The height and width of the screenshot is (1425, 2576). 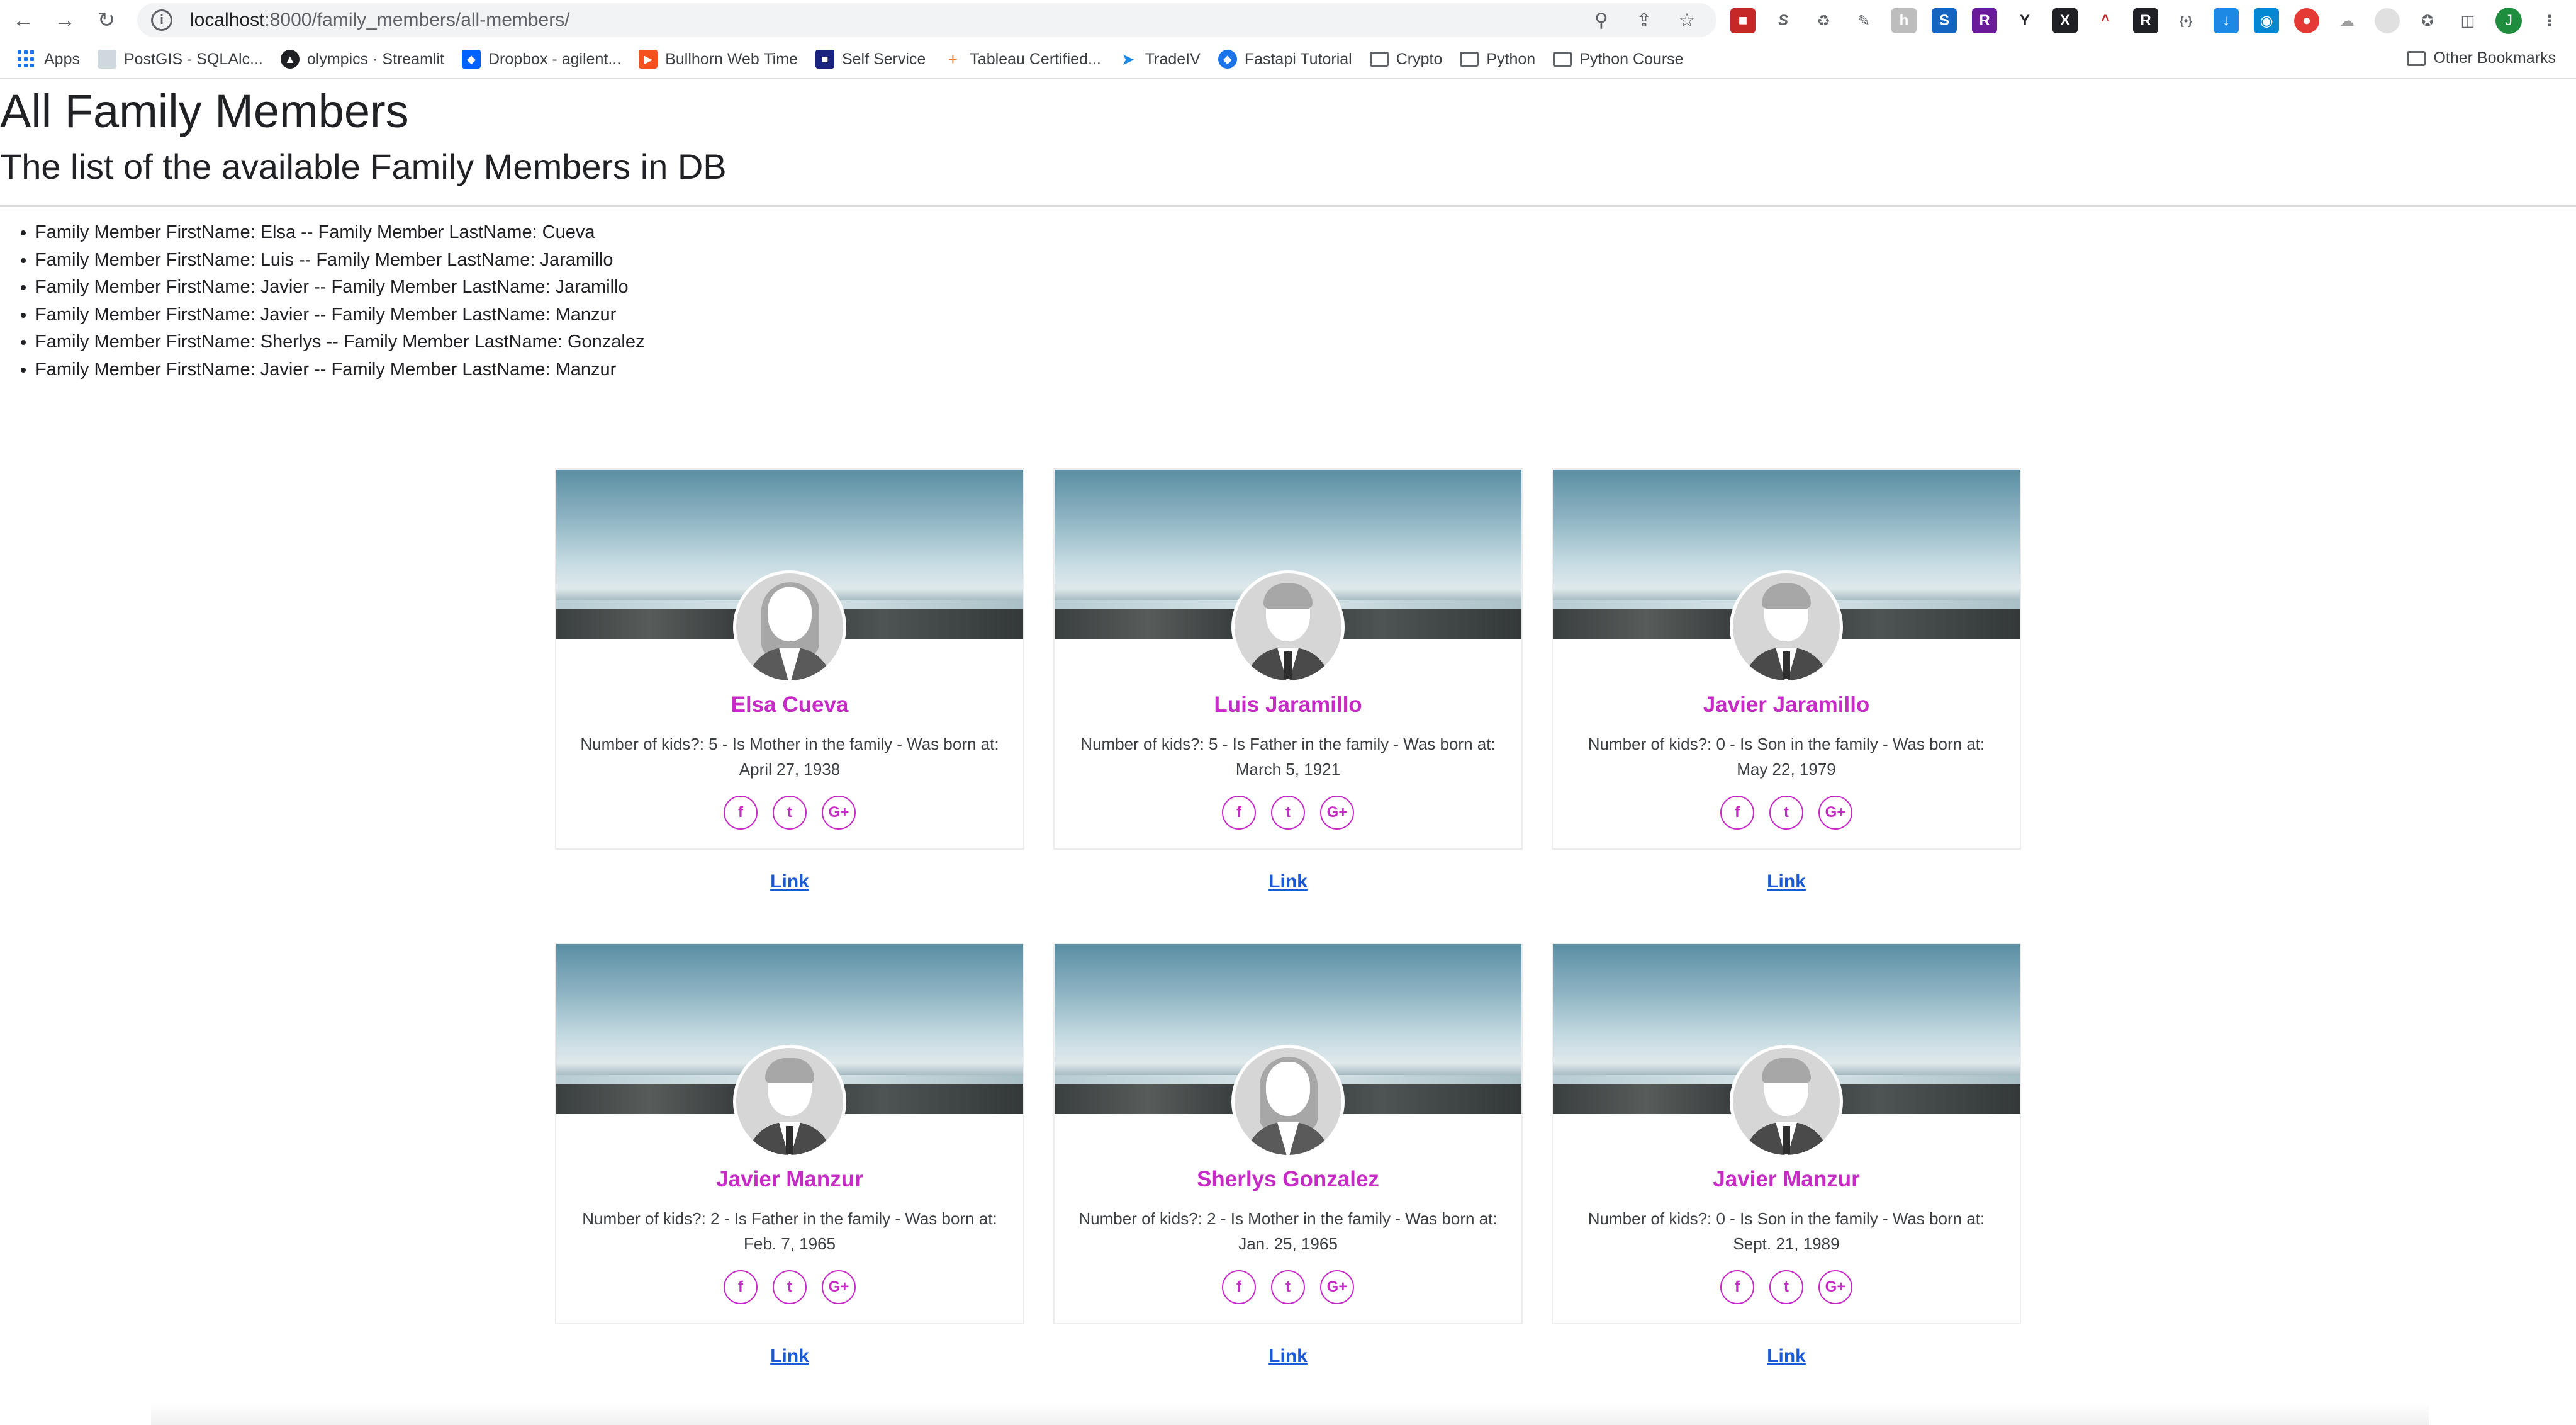 What do you see at coordinates (290, 60) in the screenshot?
I see `streamlit-icon: ▲` at bounding box center [290, 60].